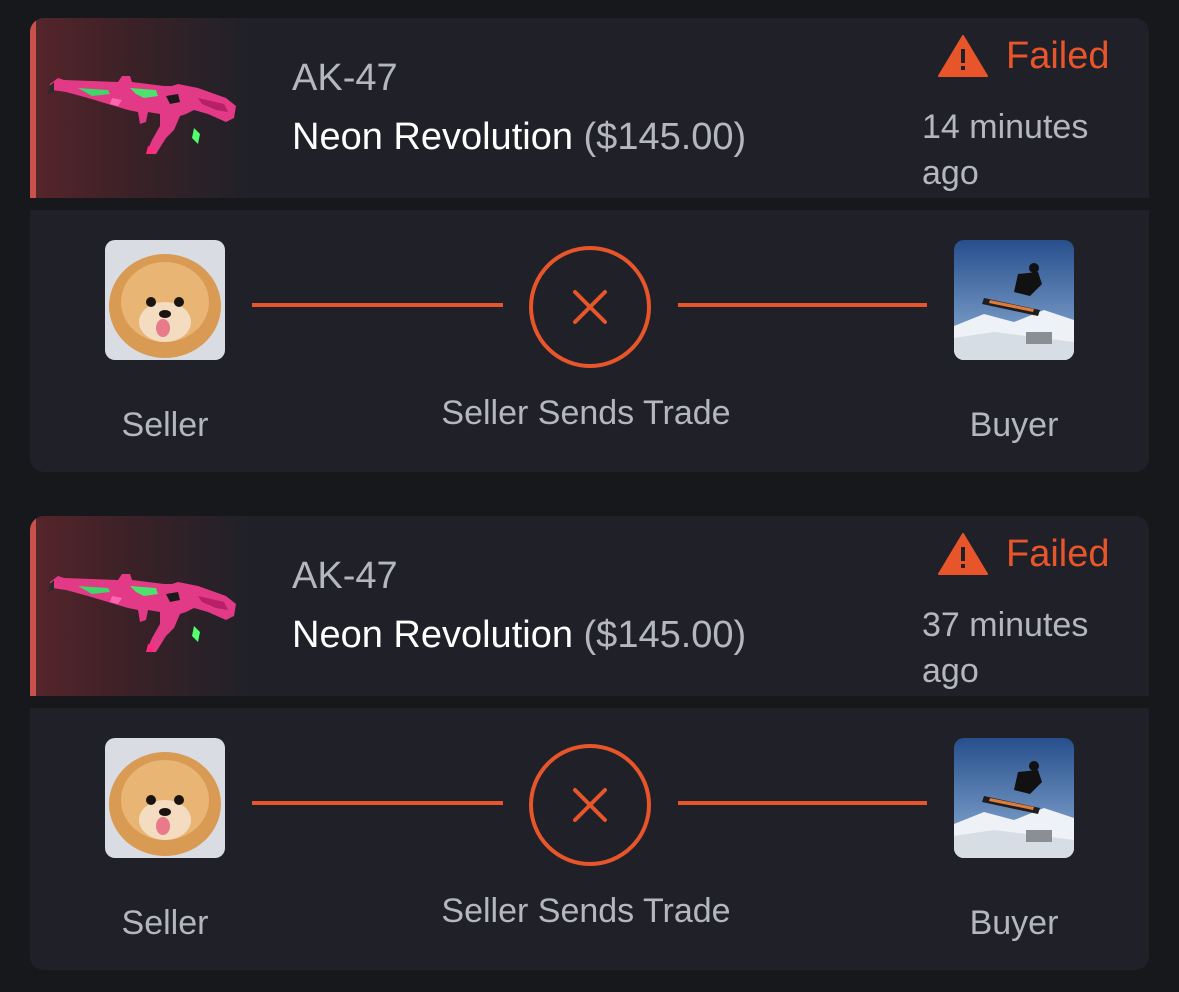  What do you see at coordinates (1005, 150) in the screenshot?
I see `time-ago: 14 minutes ago` at bounding box center [1005, 150].